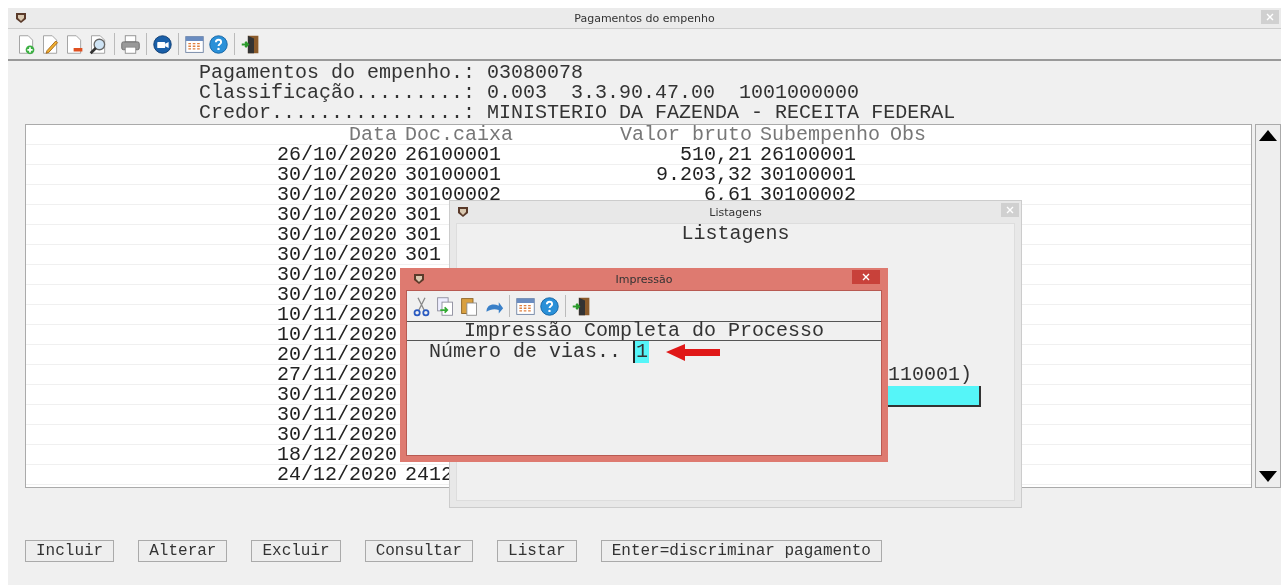 The height and width of the screenshot is (585, 1281). Describe the element at coordinates (421, 306) in the screenshot. I see `scissors-icon` at that location.